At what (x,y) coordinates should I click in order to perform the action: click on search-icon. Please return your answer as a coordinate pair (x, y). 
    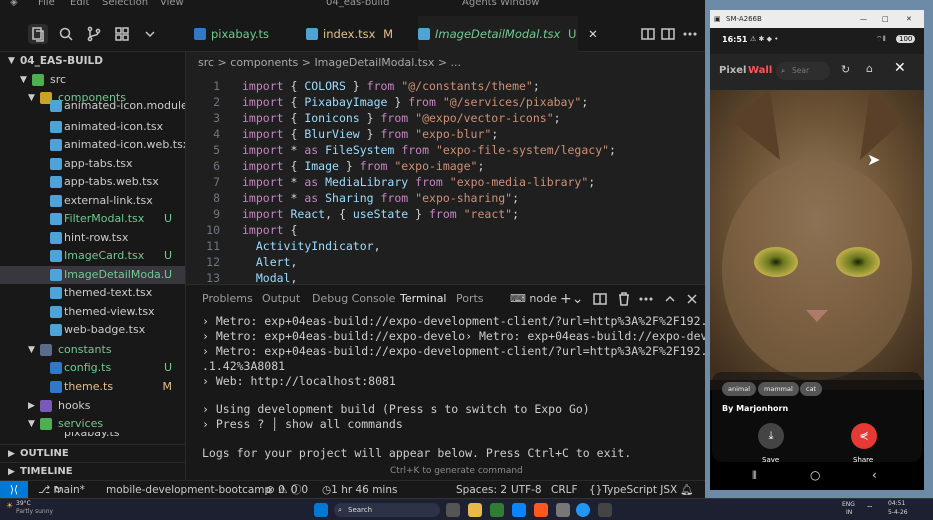
    Looking at the image, I should click on (66, 34).